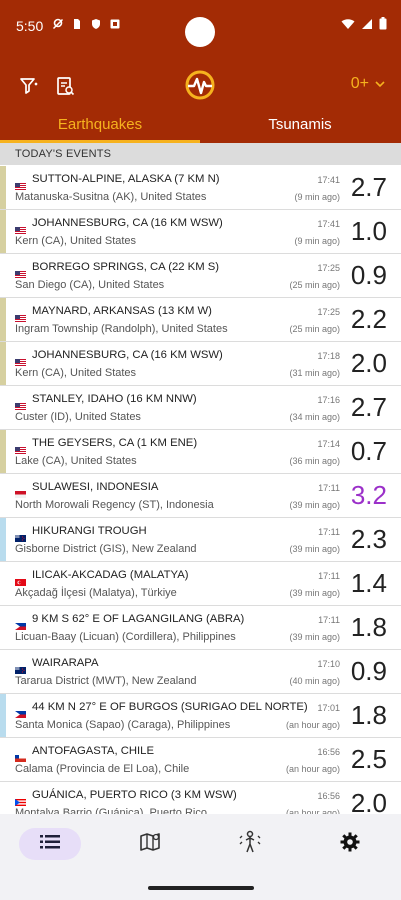 The height and width of the screenshot is (900, 401). What do you see at coordinates (350, 844) in the screenshot?
I see `nav-settings-button` at bounding box center [350, 844].